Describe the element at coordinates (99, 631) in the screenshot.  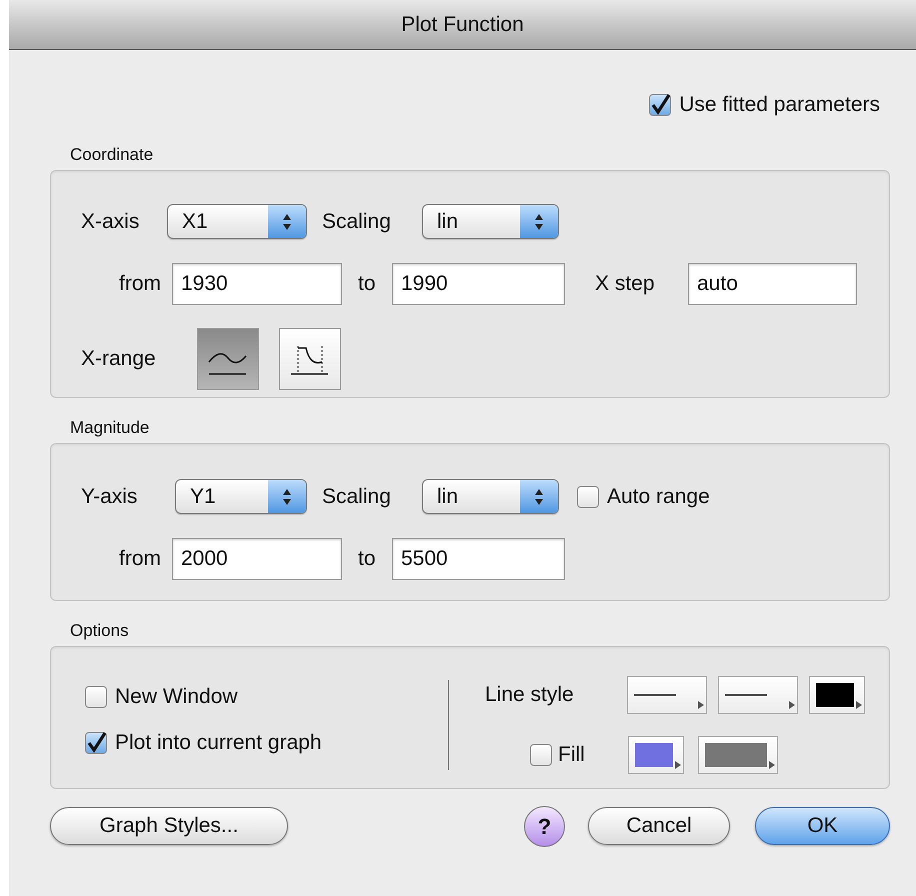
I see `section-title: Options` at that location.